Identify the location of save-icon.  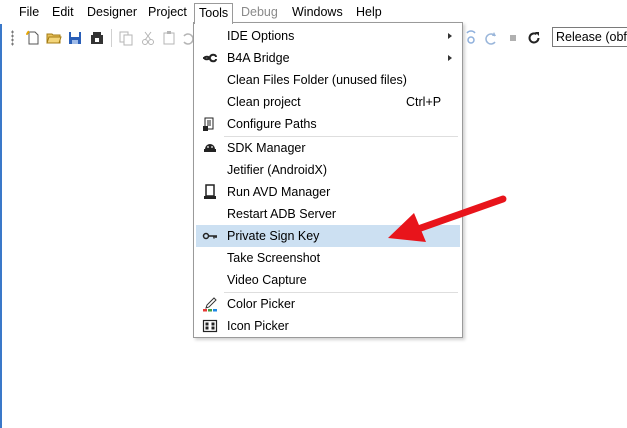
(75, 38).